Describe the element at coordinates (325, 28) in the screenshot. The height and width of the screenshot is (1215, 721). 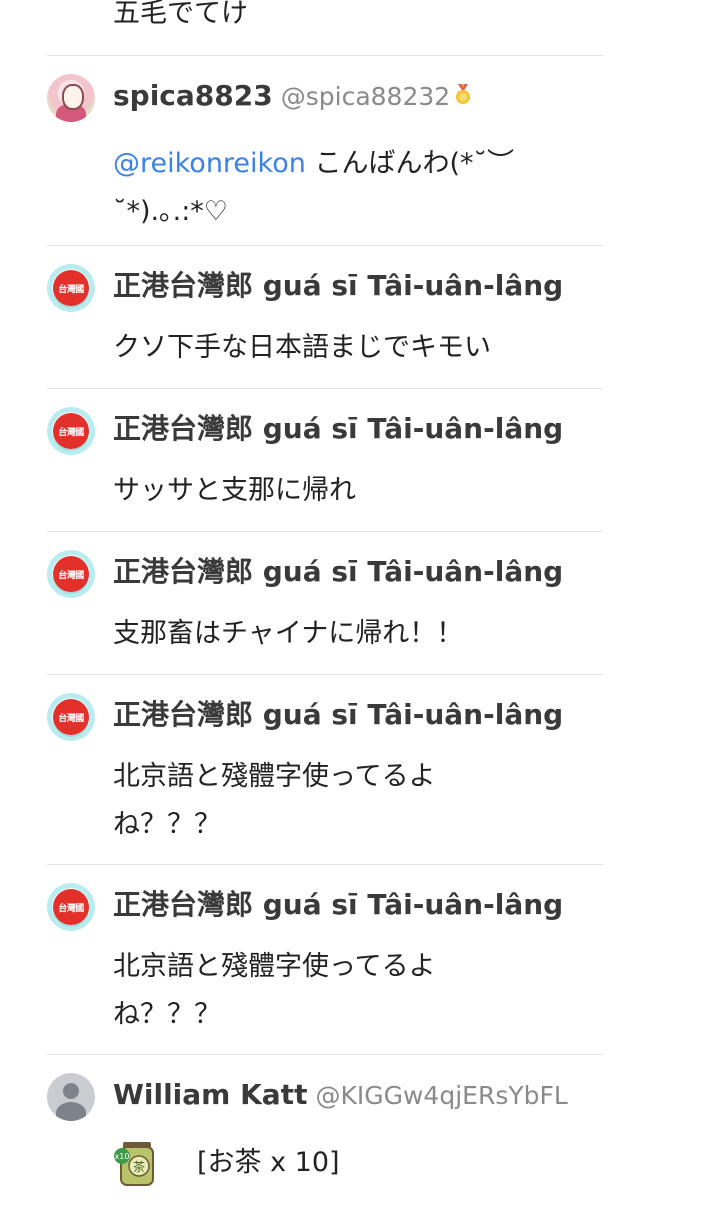
I see `comment-item-partial: 五毛でてけ` at that location.